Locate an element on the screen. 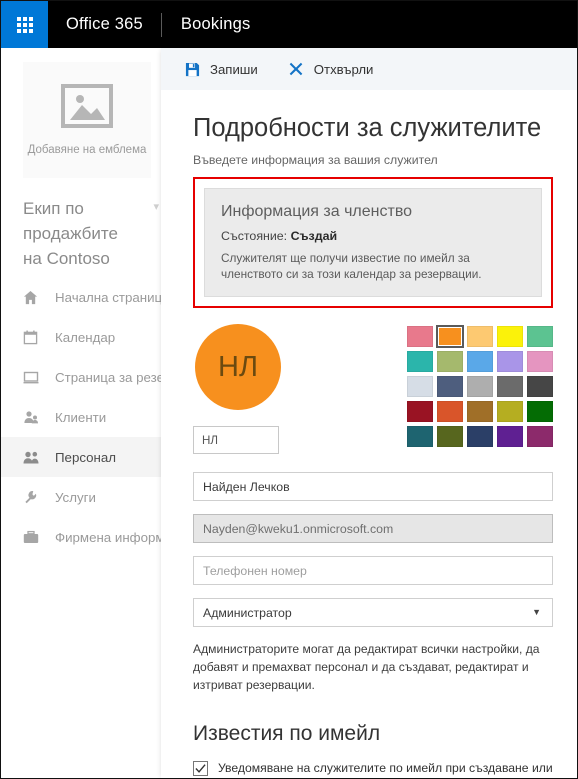  calendar-icon is located at coordinates (34, 337).